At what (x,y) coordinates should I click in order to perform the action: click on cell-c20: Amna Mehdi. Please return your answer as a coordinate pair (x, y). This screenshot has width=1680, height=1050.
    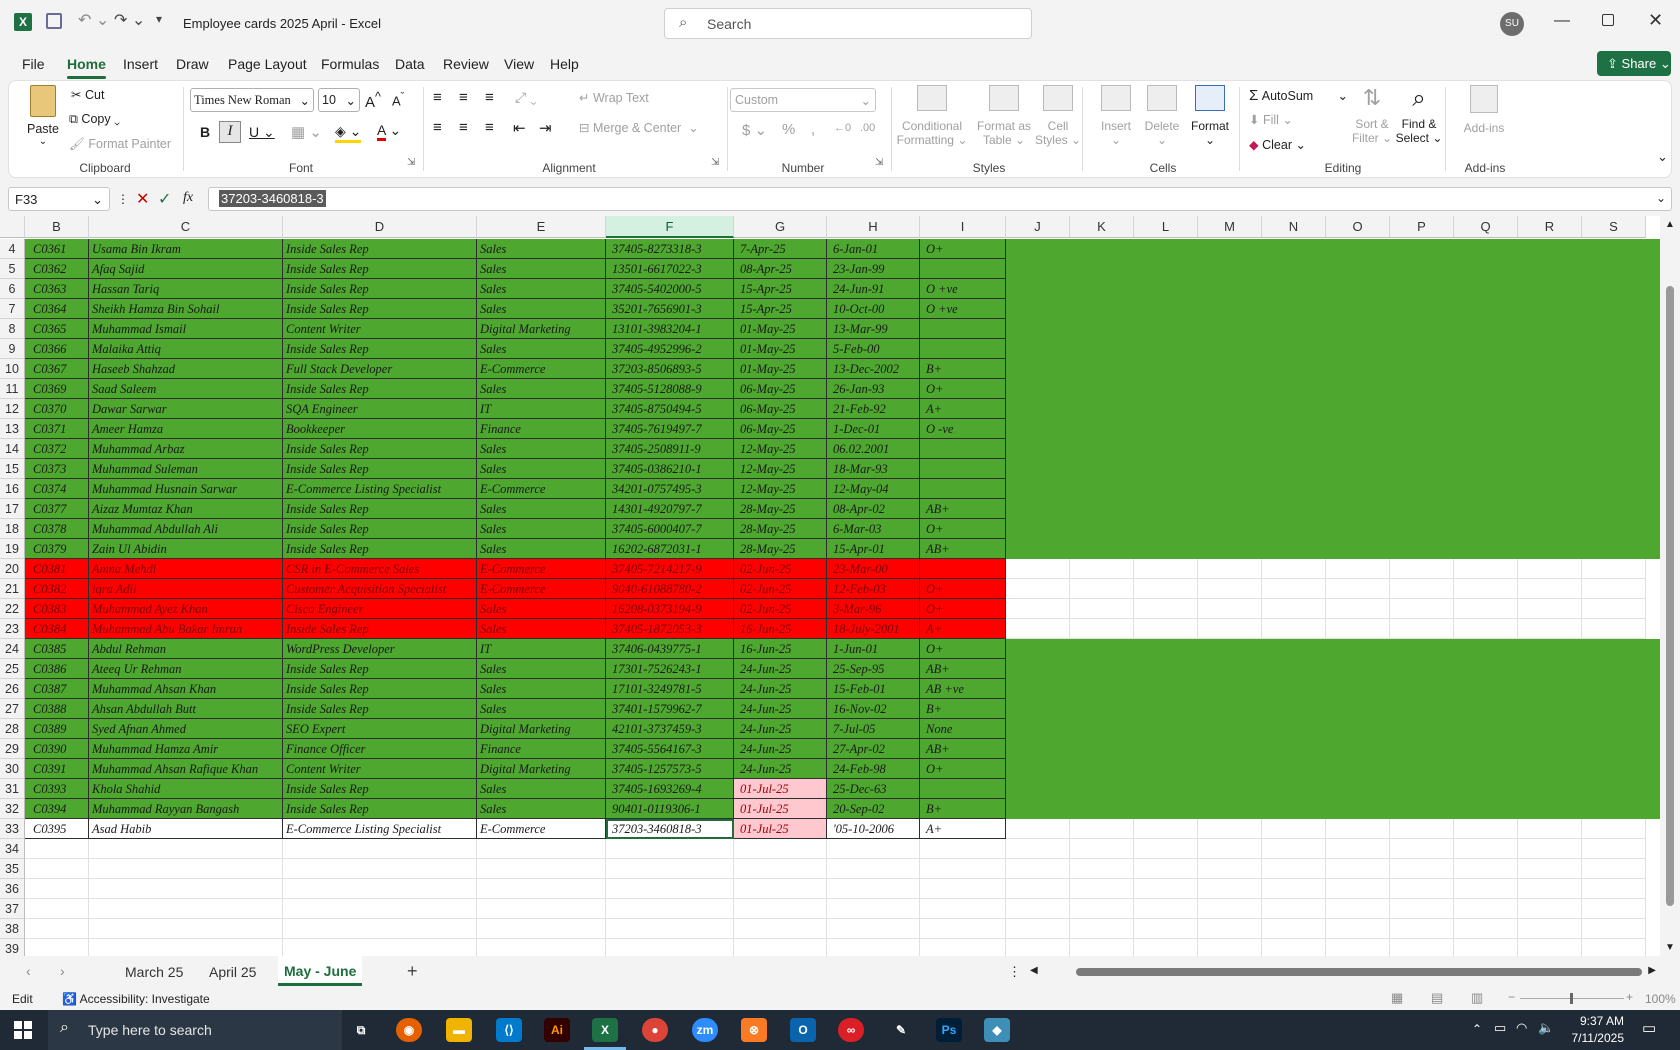
    Looking at the image, I should click on (186, 569).